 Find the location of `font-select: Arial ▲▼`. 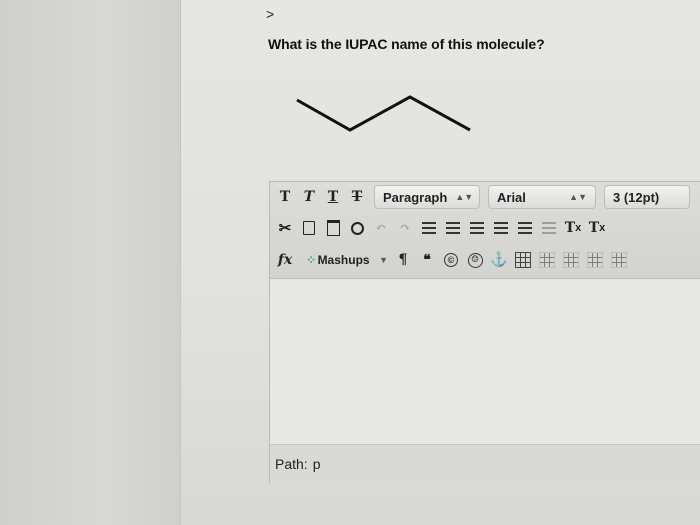

font-select: Arial ▲▼ is located at coordinates (542, 197).